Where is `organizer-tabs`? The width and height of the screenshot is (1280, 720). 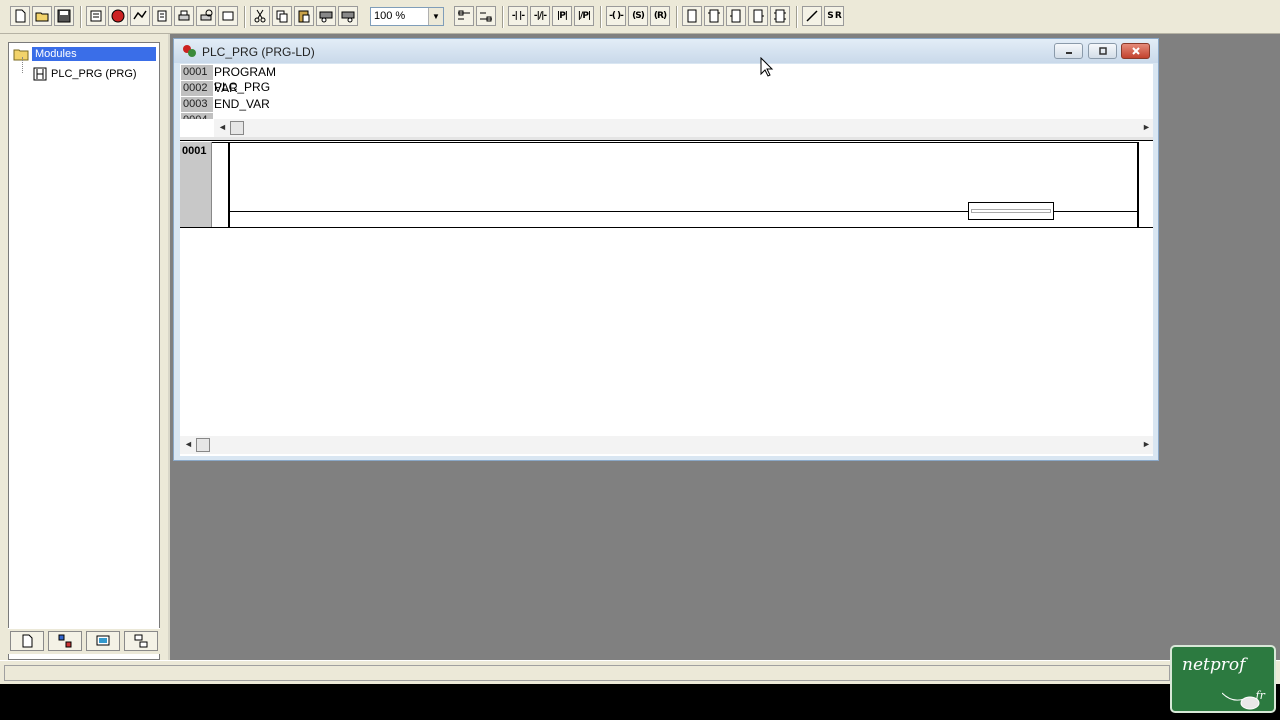 organizer-tabs is located at coordinates (84, 641).